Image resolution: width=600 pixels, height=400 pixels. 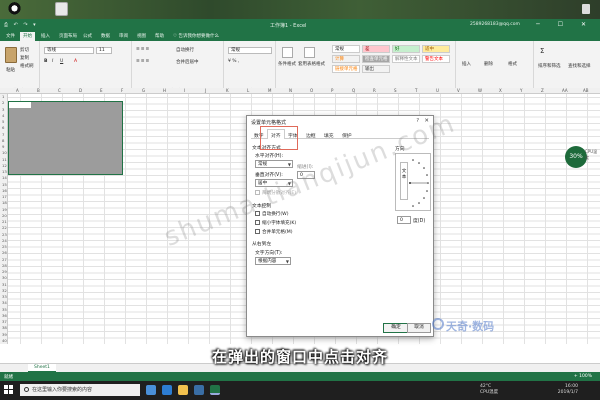 What do you see at coordinates (346, 69) in the screenshot?
I see `cell-style-swatch: 链接单元格` at bounding box center [346, 69].